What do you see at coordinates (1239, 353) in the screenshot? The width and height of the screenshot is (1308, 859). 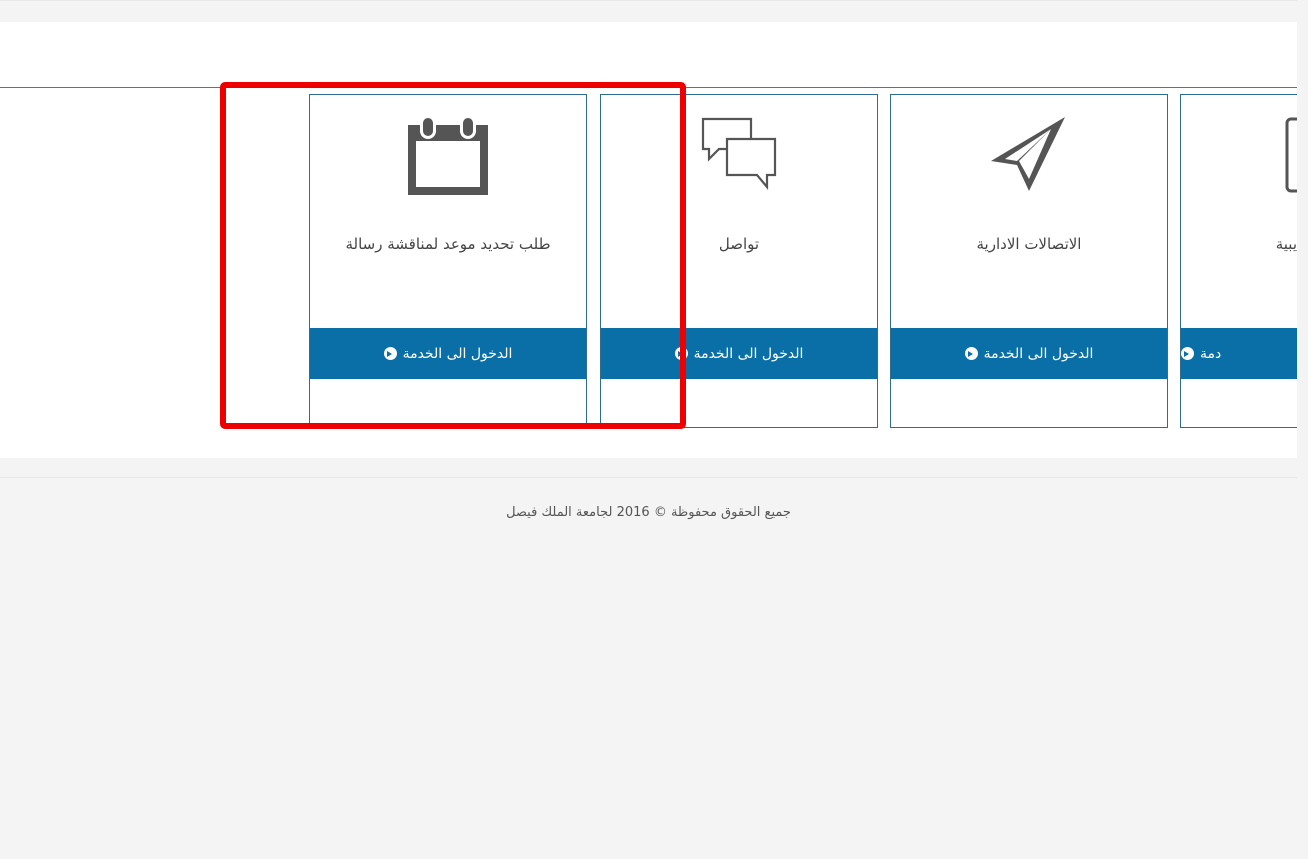 I see `enter-service-button: دمة` at bounding box center [1239, 353].